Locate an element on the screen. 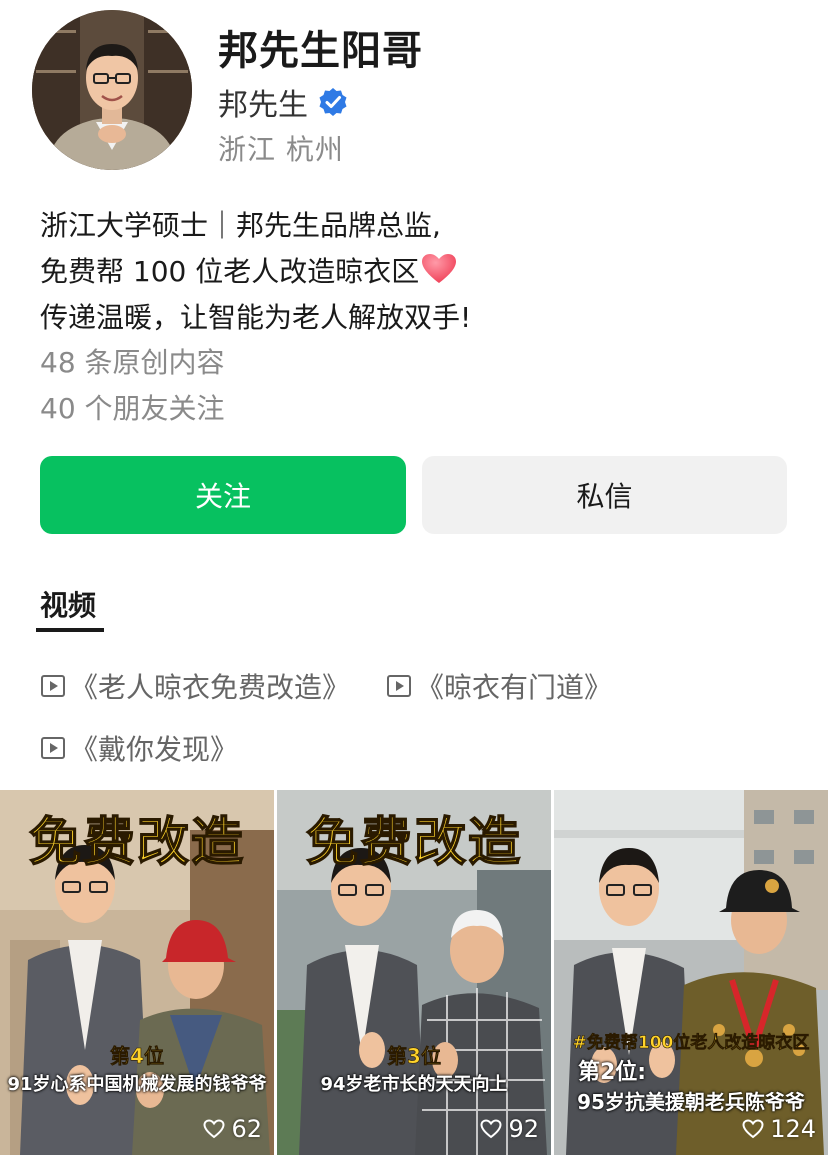 Image resolution: width=828 pixels, height=1155 pixels. message-button: 私信 is located at coordinates (604, 495).